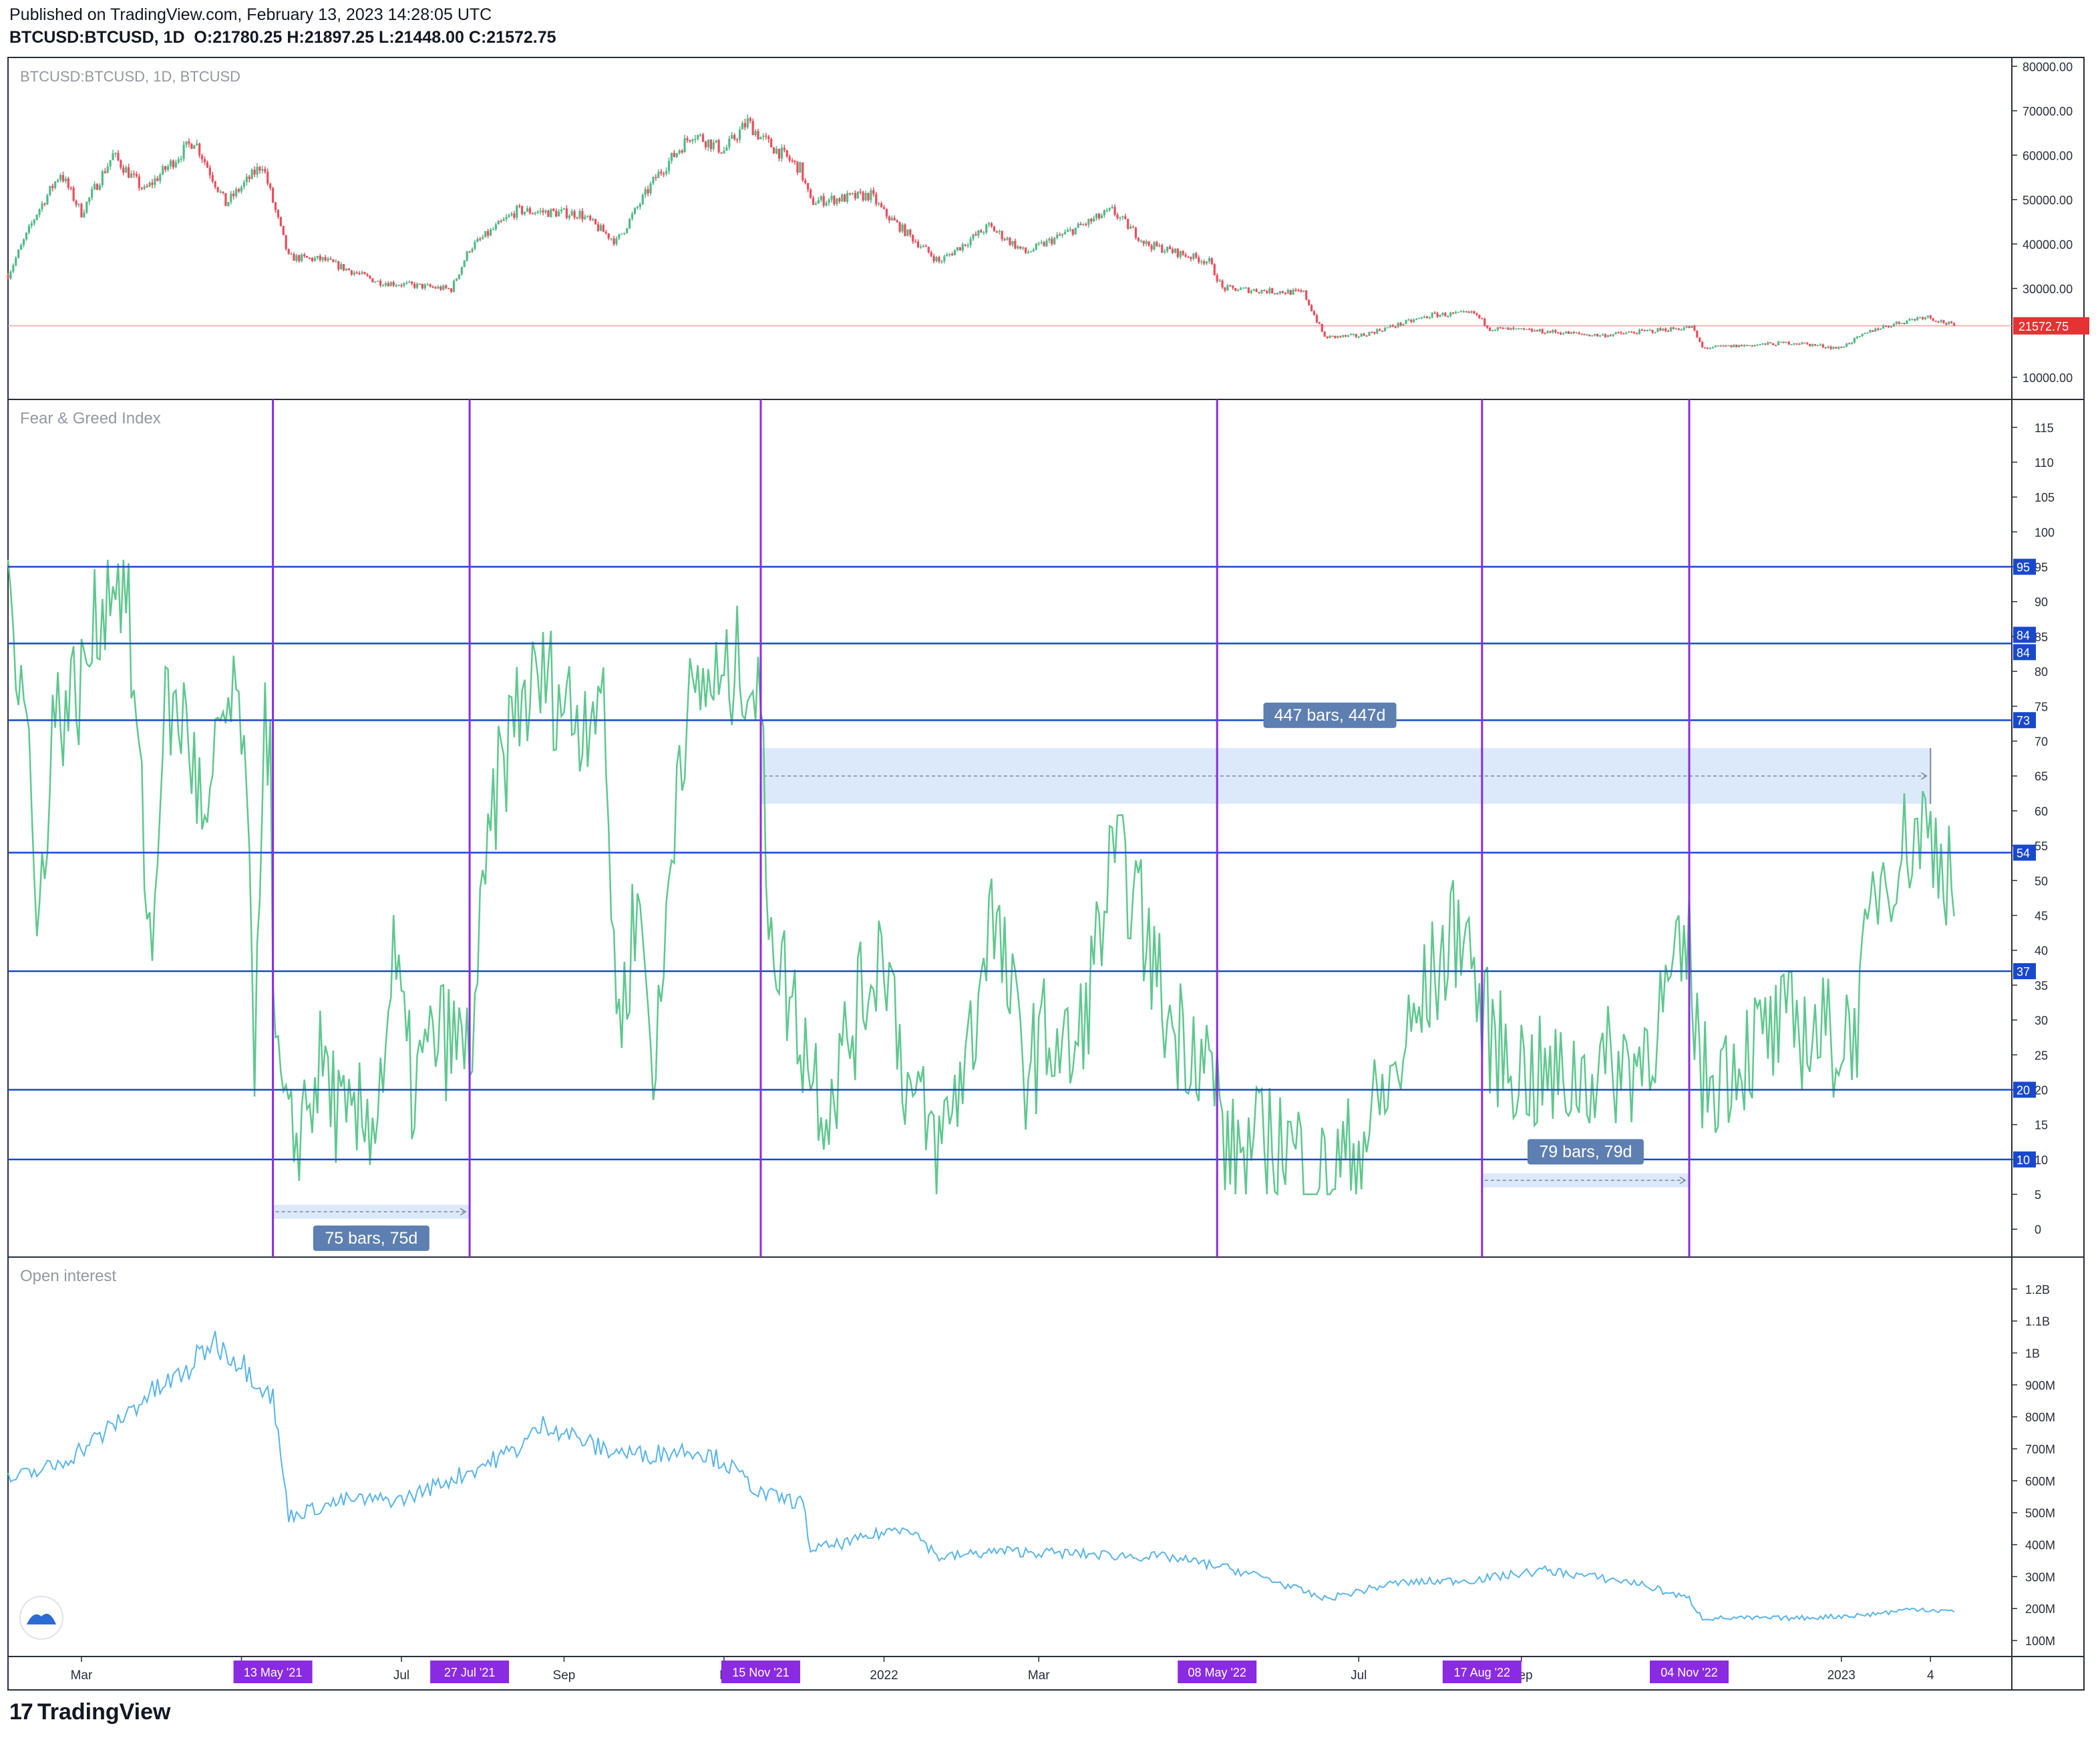  Describe the element at coordinates (2041, 916) in the screenshot. I see `fng-axis-label: 45` at that location.